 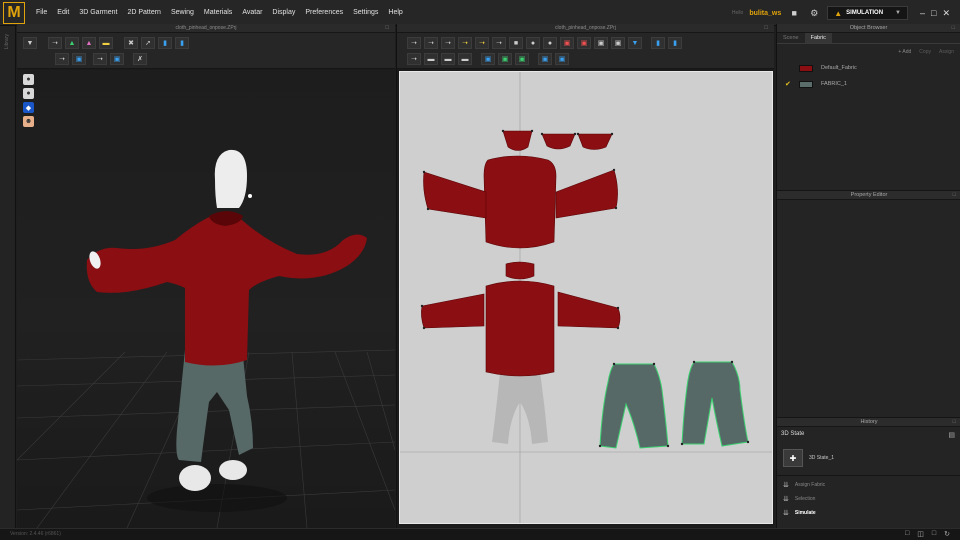 I want to click on 3d-window-maximize-icon: □, so click(x=387, y=28).